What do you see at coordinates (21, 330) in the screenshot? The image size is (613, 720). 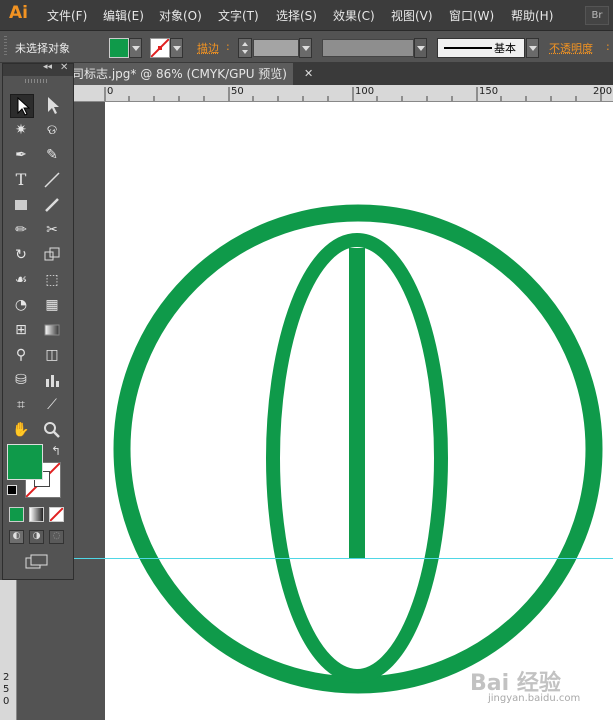 I see `mesh-icon: ⊞` at bounding box center [21, 330].